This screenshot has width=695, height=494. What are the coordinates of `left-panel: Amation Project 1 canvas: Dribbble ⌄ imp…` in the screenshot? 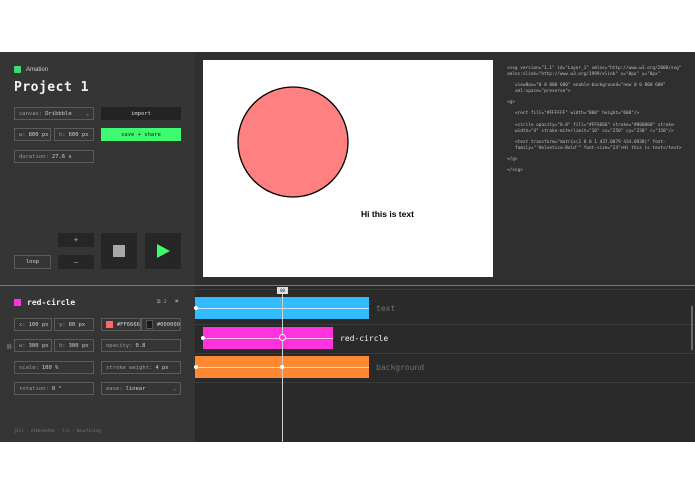 It's located at (97, 168).